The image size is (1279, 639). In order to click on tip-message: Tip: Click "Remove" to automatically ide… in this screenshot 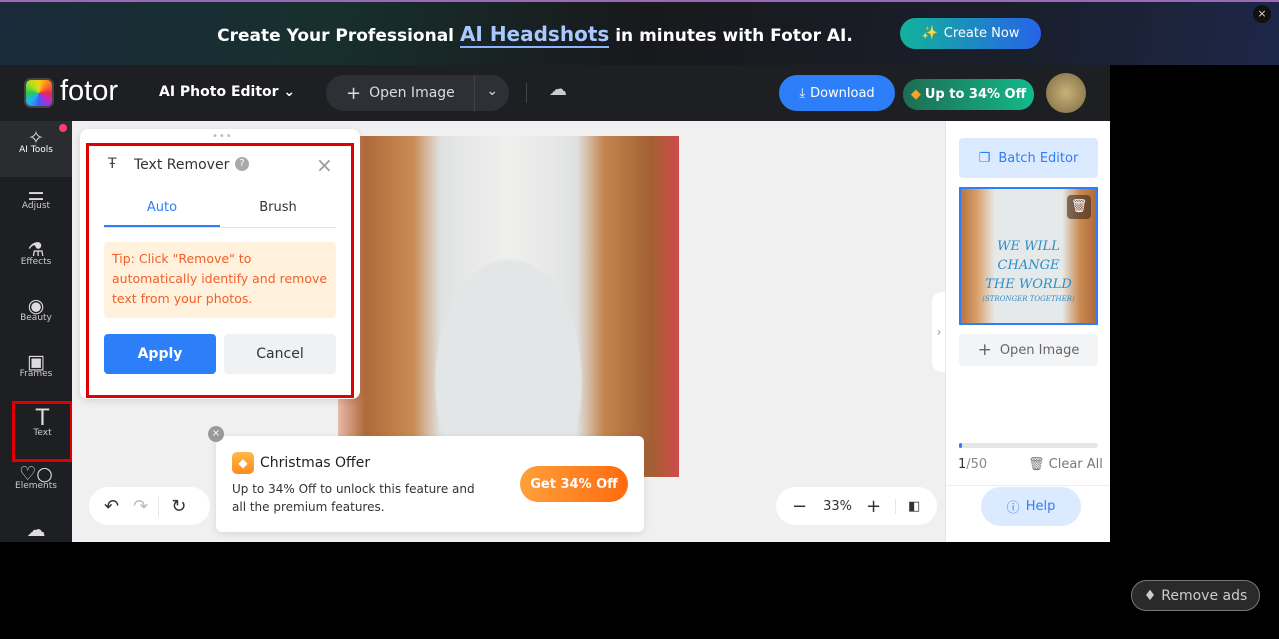, I will do `click(220, 280)`.